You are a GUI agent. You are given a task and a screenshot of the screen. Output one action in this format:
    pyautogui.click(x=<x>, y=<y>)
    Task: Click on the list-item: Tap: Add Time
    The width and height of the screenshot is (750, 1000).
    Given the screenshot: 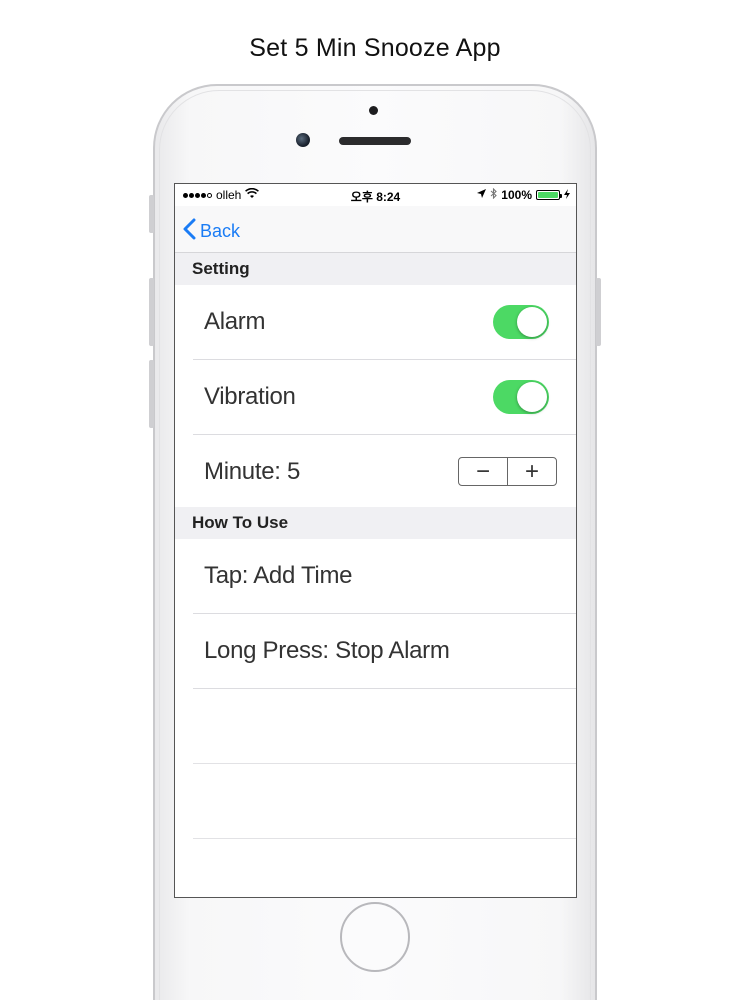 What is the action you would take?
    pyautogui.click(x=384, y=576)
    